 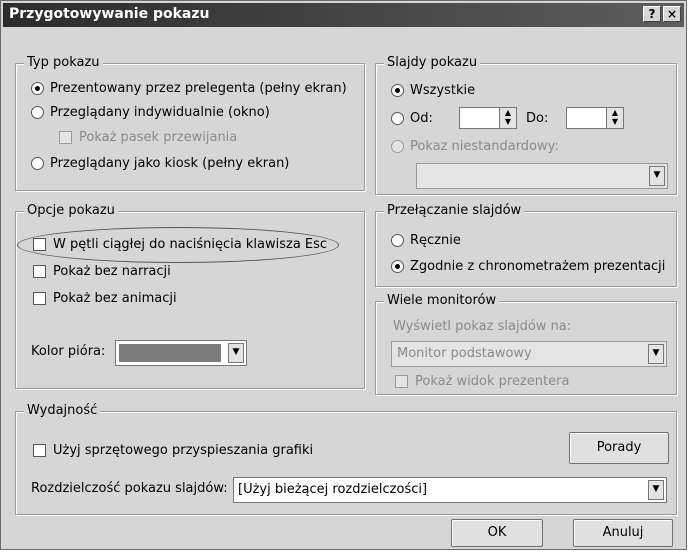 What do you see at coordinates (526, 245) in the screenshot?
I see `advance-group: Przełączanie slajdów` at bounding box center [526, 245].